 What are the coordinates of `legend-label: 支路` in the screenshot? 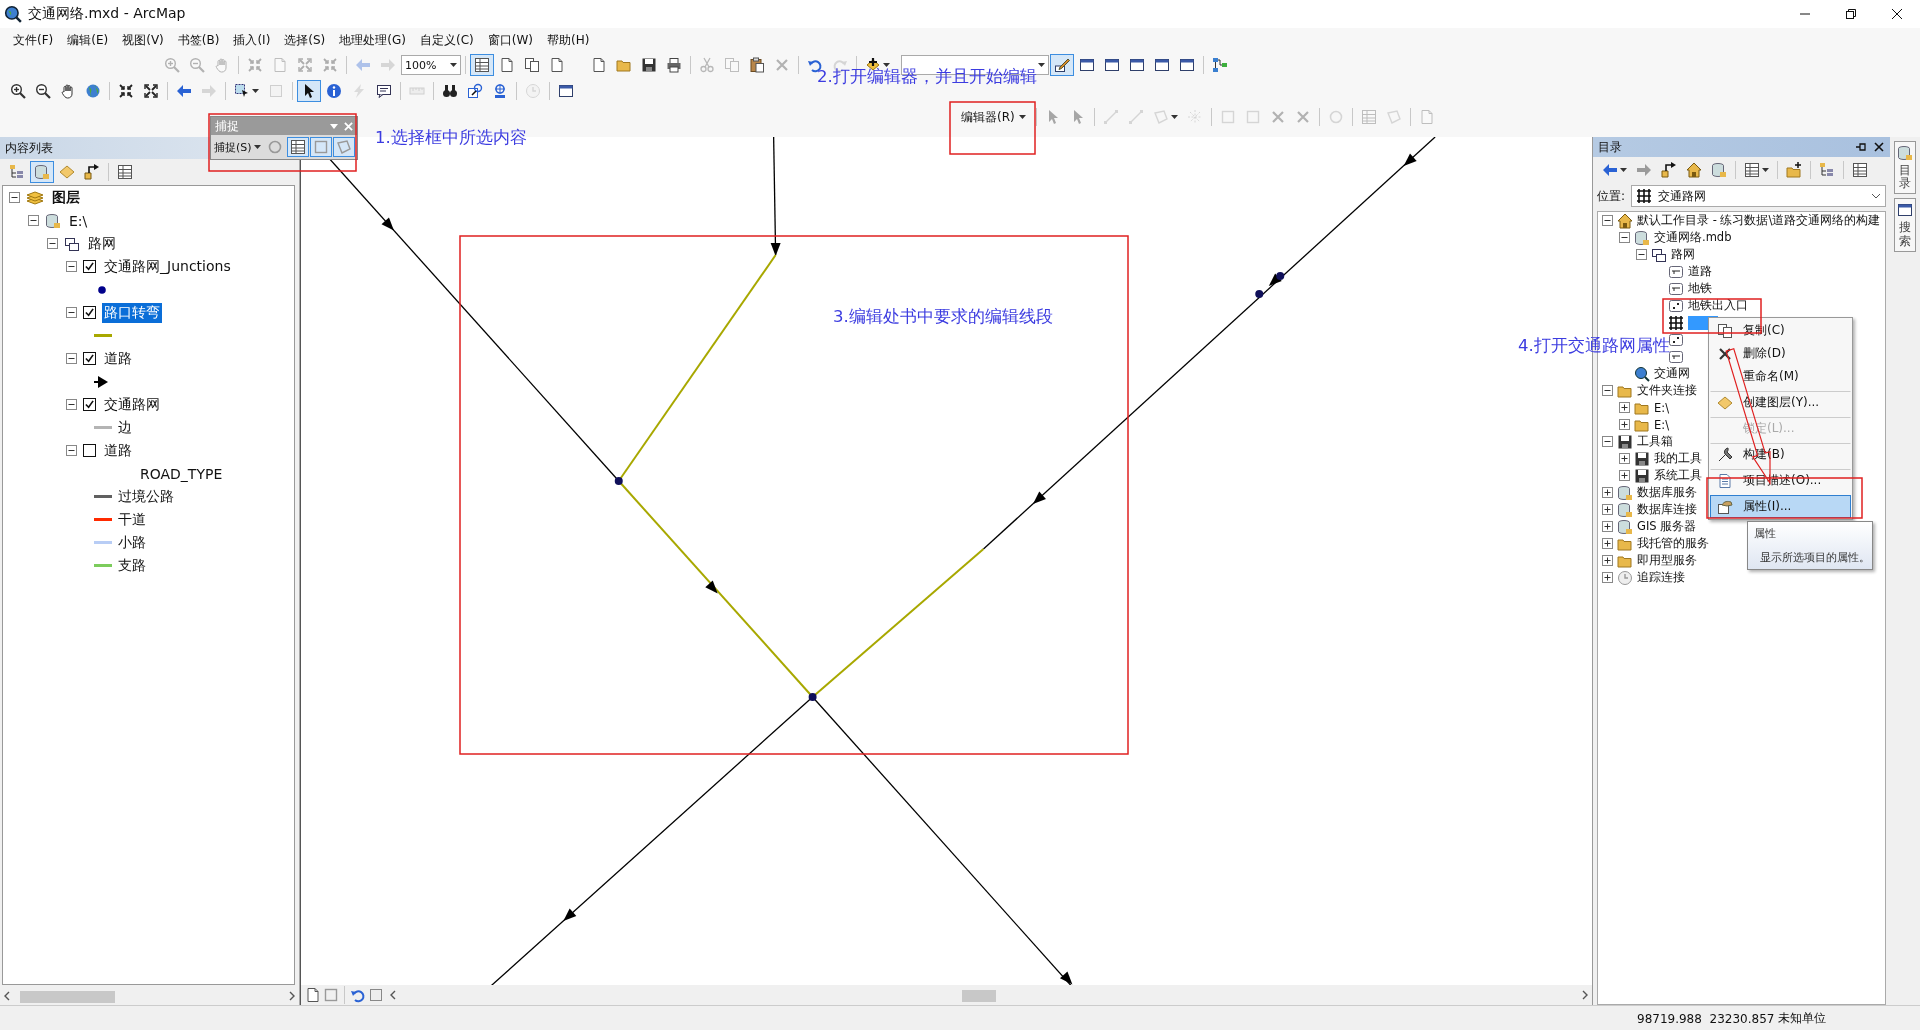 It's located at (132, 565).